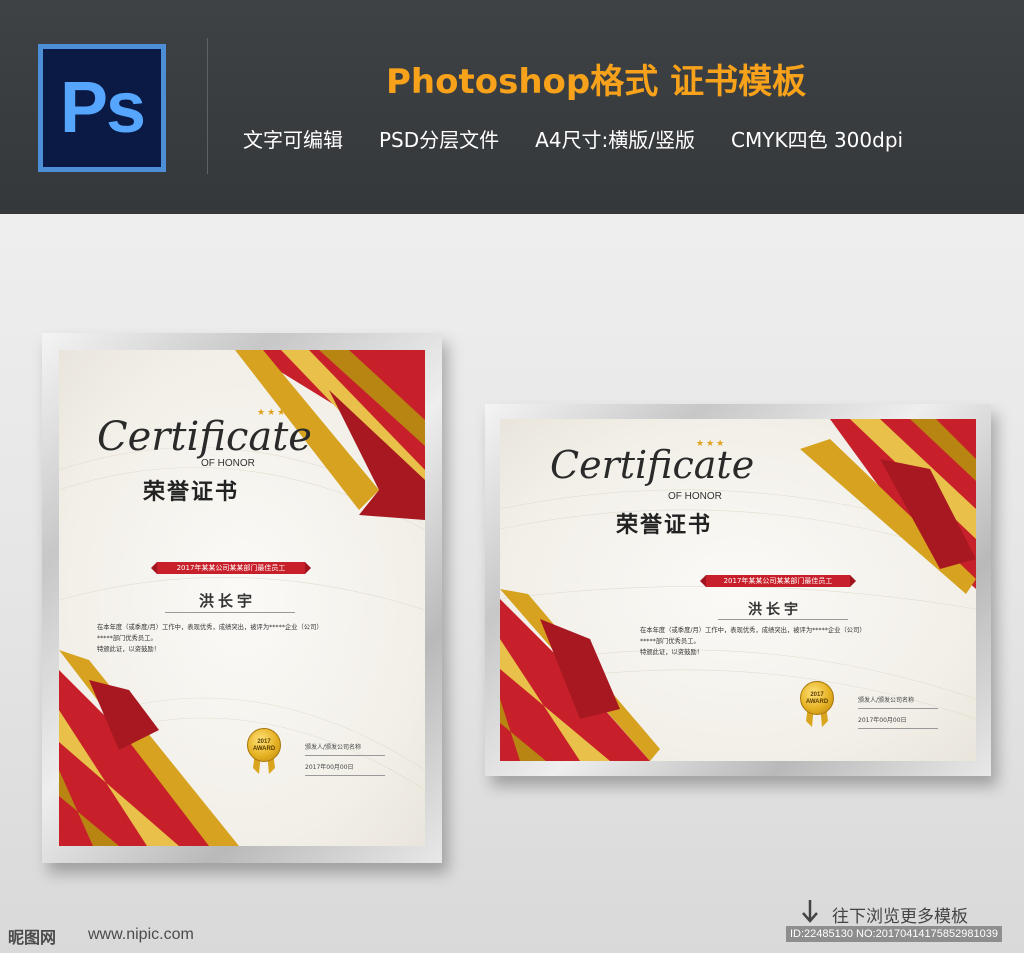  I want to click on feature-a4-size: A4尺寸:横版/竖版, so click(615, 140).